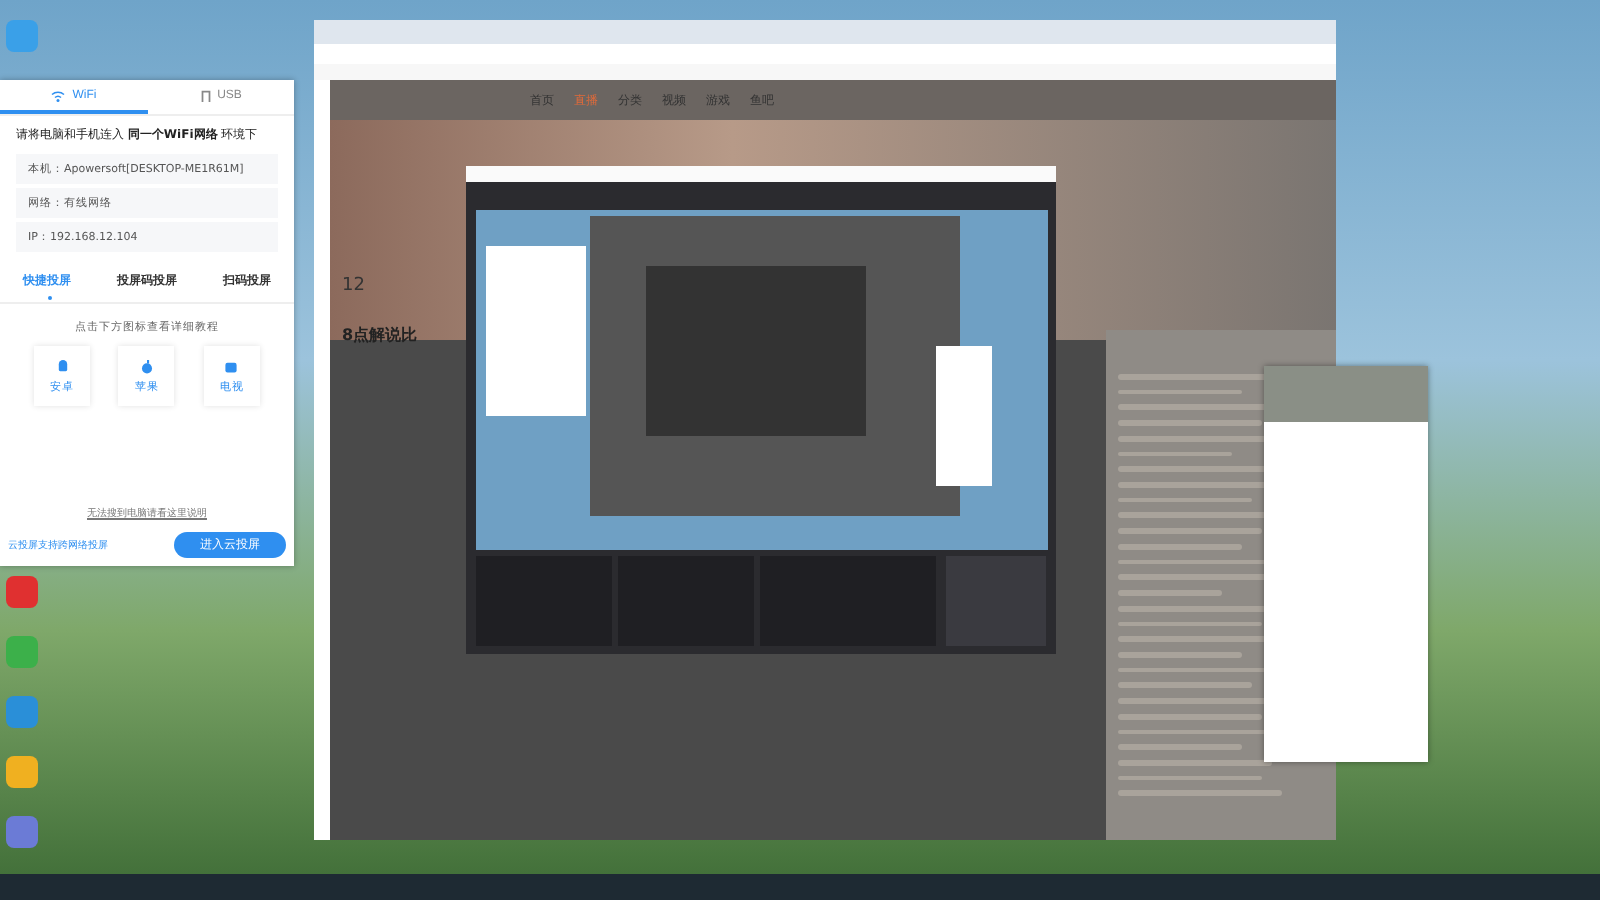 The height and width of the screenshot is (900, 1600). What do you see at coordinates (825, 54) in the screenshot?
I see `address-bar` at bounding box center [825, 54].